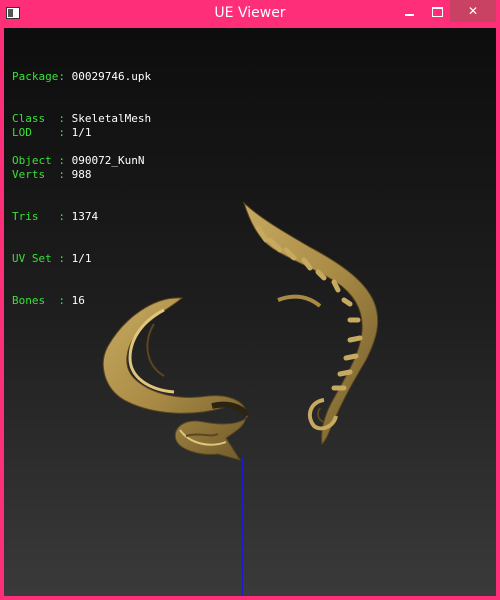 This screenshot has height=600, width=500. Describe the element at coordinates (250, 14) in the screenshot. I see `title-bar: UE Viewer ✕` at that location.